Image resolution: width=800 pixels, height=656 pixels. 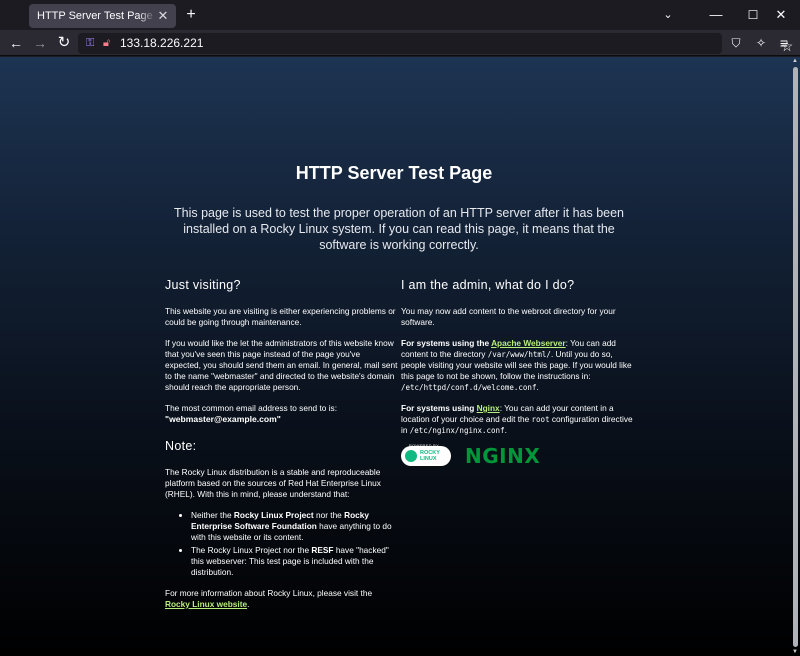 What do you see at coordinates (795, 652) in the screenshot?
I see `scroll-down-arrow-icon: ▼` at bounding box center [795, 652].